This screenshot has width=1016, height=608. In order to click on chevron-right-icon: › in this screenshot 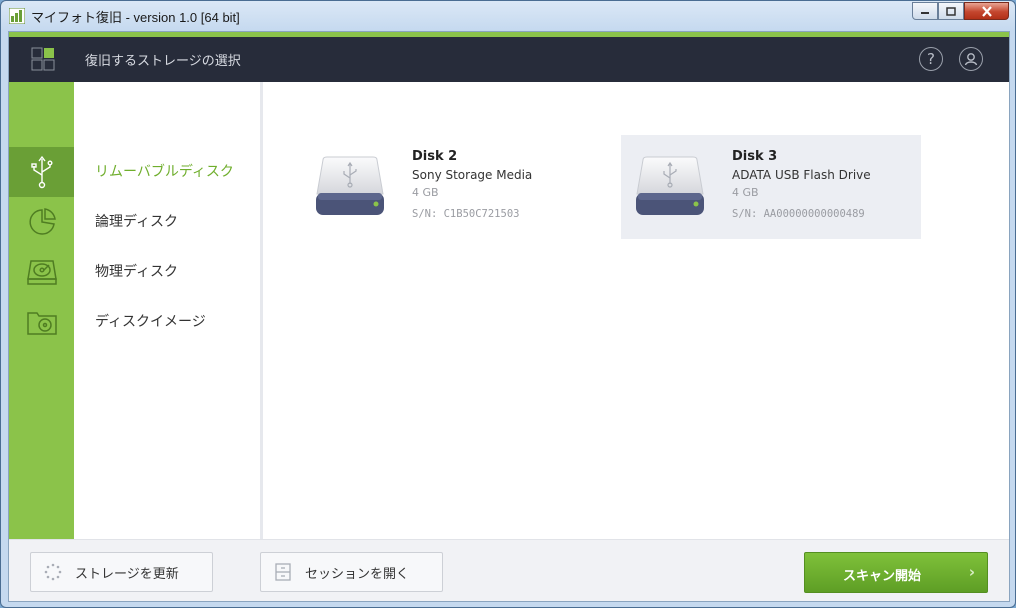, I will do `click(971, 572)`.